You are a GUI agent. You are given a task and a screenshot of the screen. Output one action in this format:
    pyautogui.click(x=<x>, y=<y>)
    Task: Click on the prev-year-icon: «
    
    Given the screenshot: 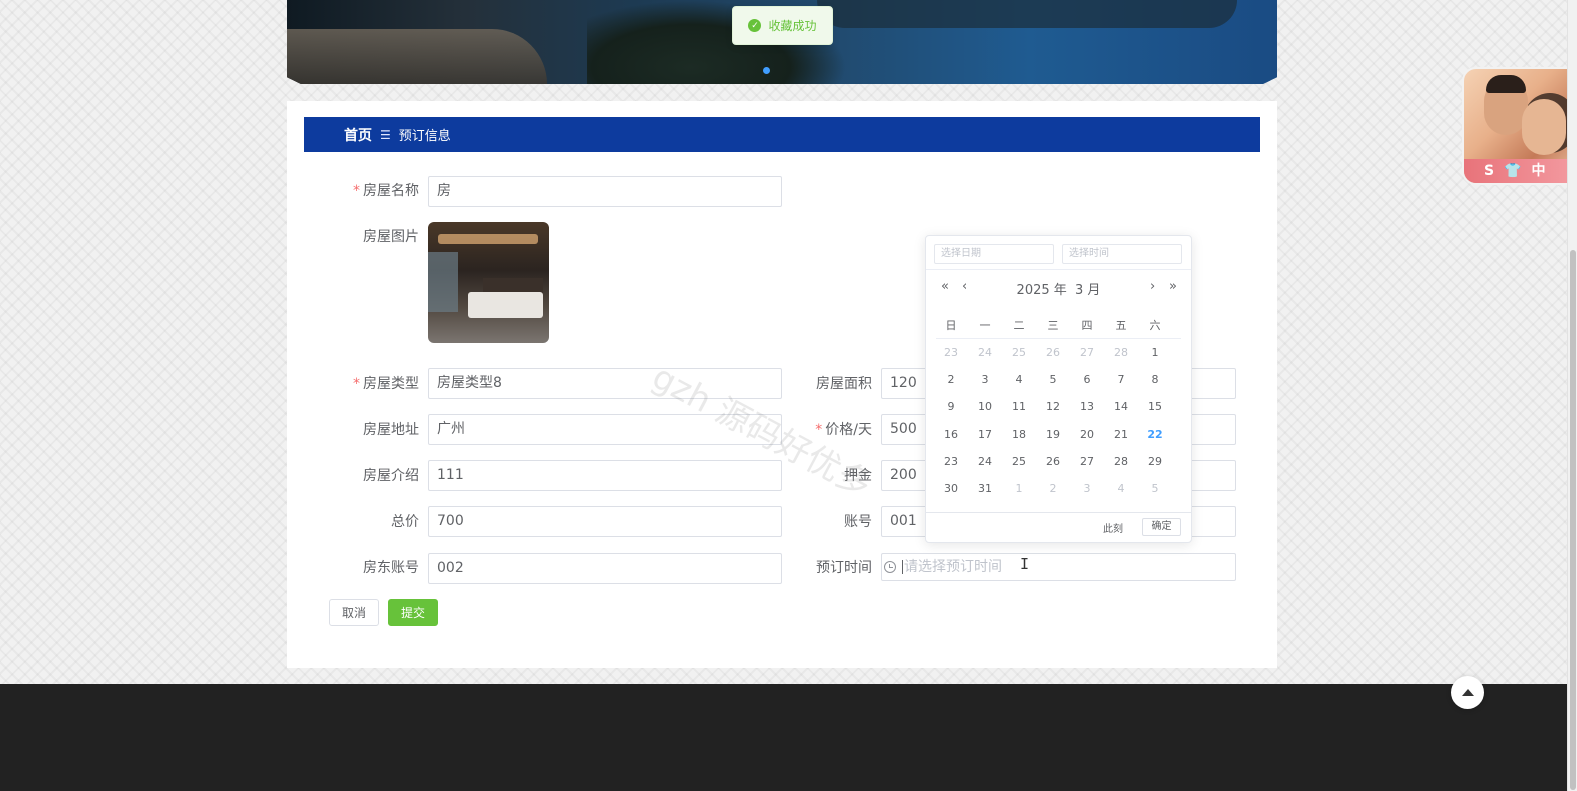 What is the action you would take?
    pyautogui.click(x=945, y=286)
    